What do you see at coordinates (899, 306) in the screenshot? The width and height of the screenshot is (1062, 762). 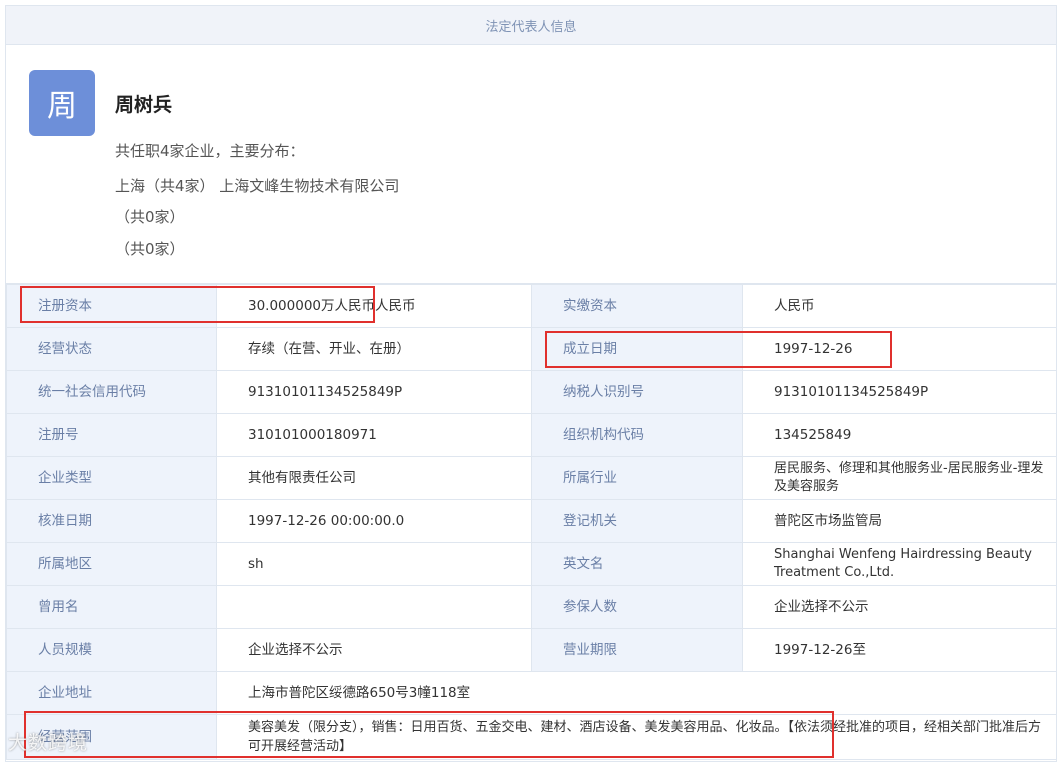 I see `value-paid-capital: 人民币` at bounding box center [899, 306].